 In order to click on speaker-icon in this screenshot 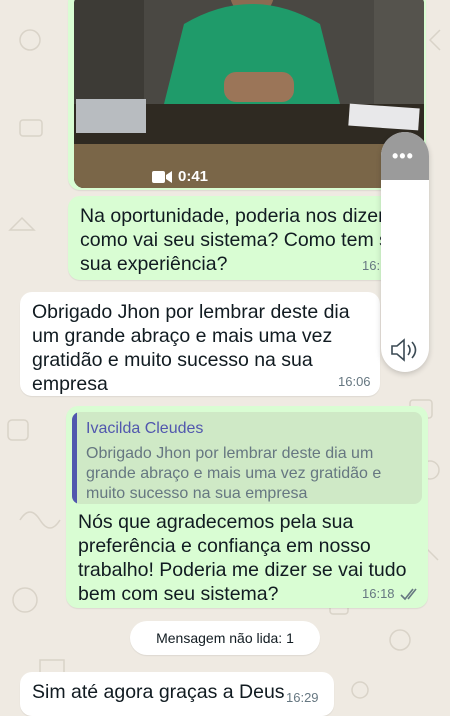, I will do `click(405, 350)`.